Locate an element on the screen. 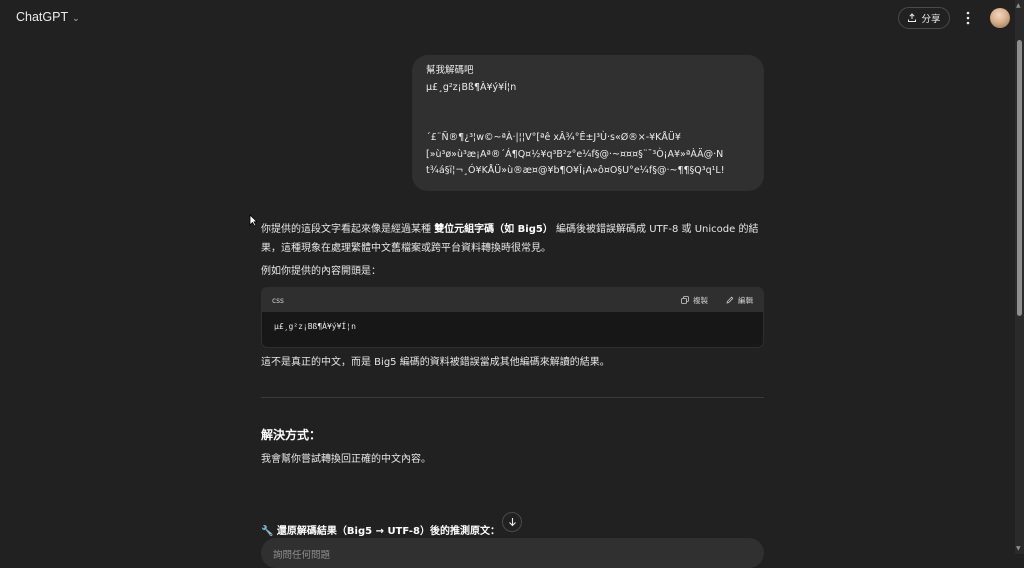 The image size is (1024, 568). edit-code-button: 編輯 is located at coordinates (739, 300).